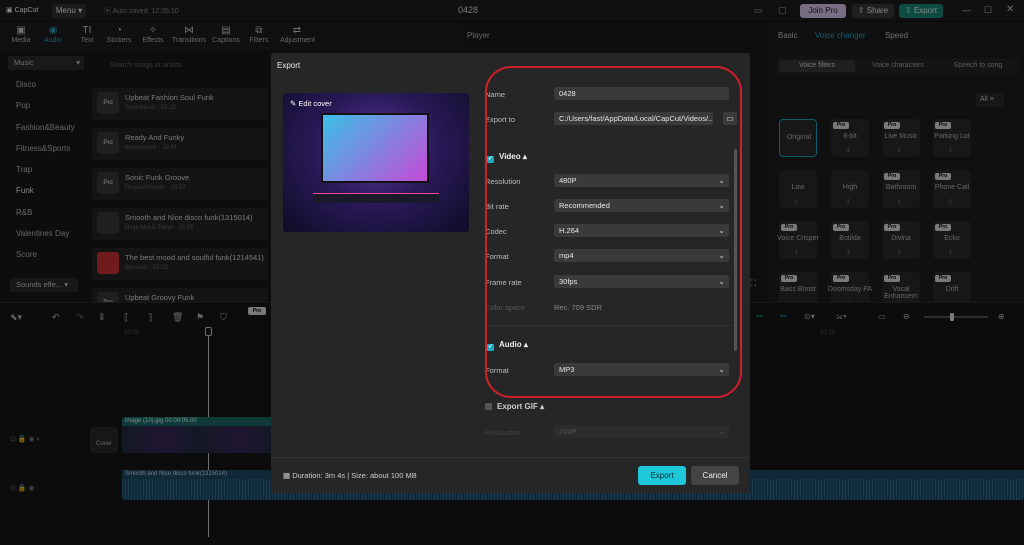 This screenshot has height=545, width=1024. Describe the element at coordinates (375, 148) in the screenshot. I see `cover-monitor-image` at that location.